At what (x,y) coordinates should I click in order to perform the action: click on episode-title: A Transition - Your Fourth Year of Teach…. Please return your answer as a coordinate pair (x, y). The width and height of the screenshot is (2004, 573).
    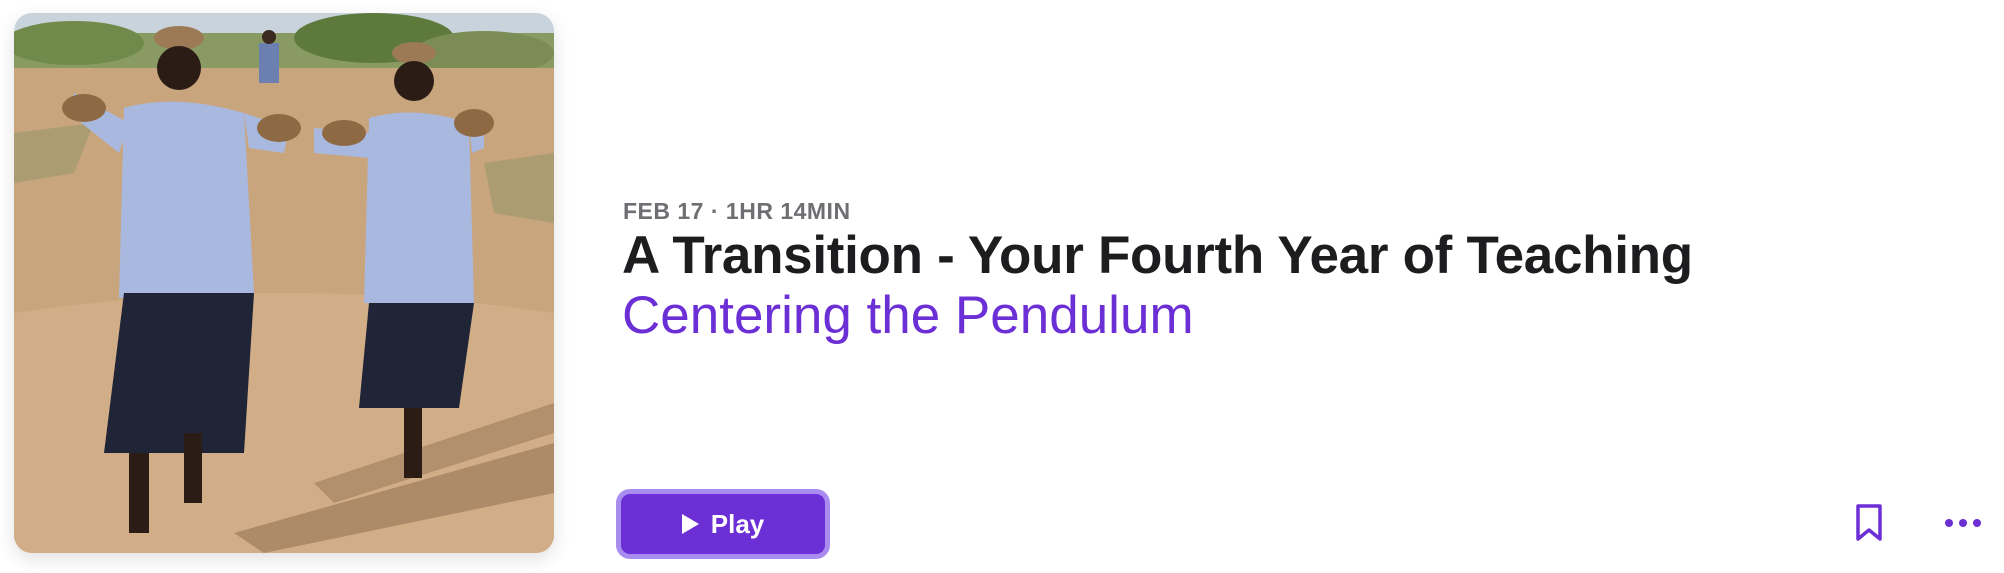
    Looking at the image, I should click on (1157, 255).